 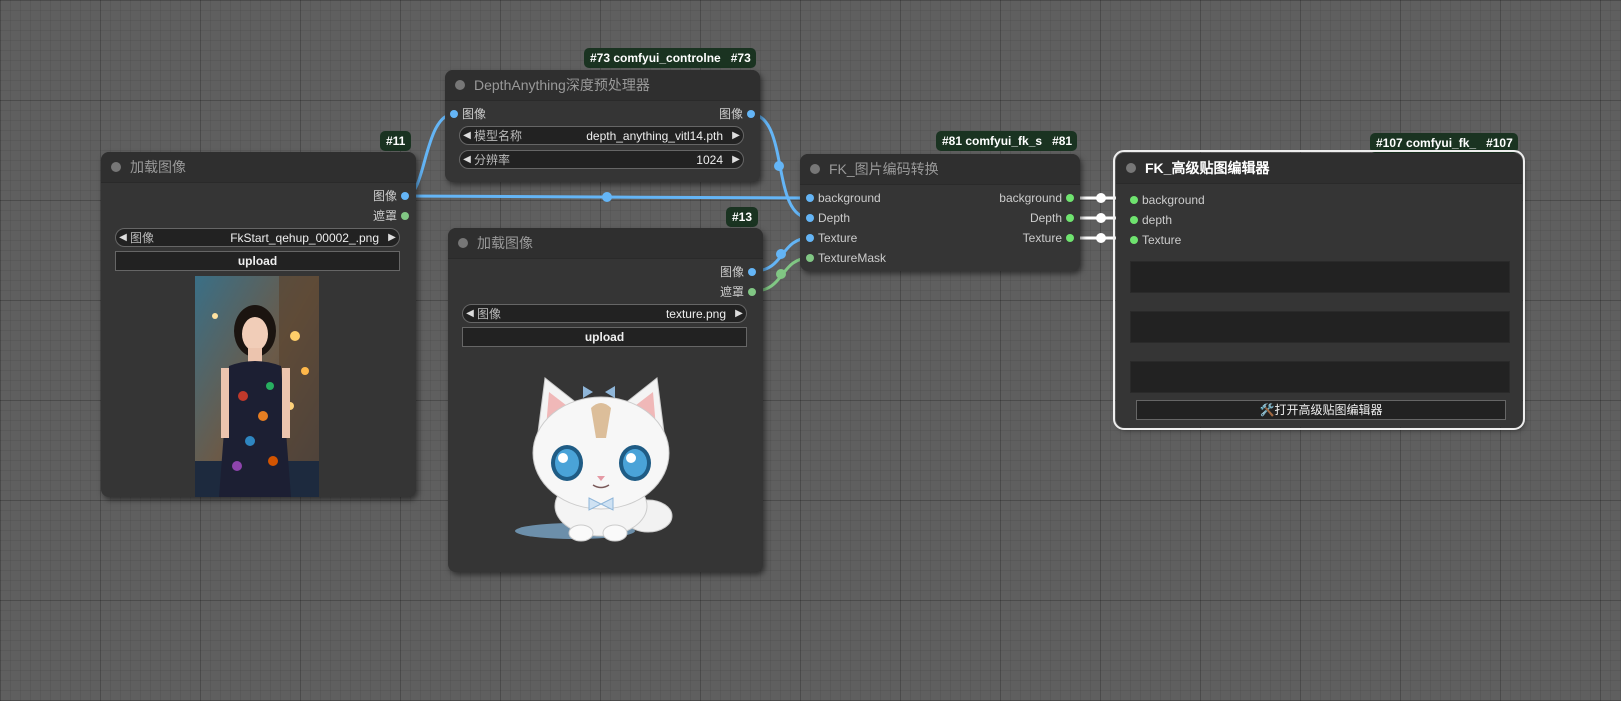 I want to click on output-depth: Depth, so click(x=1052, y=218).